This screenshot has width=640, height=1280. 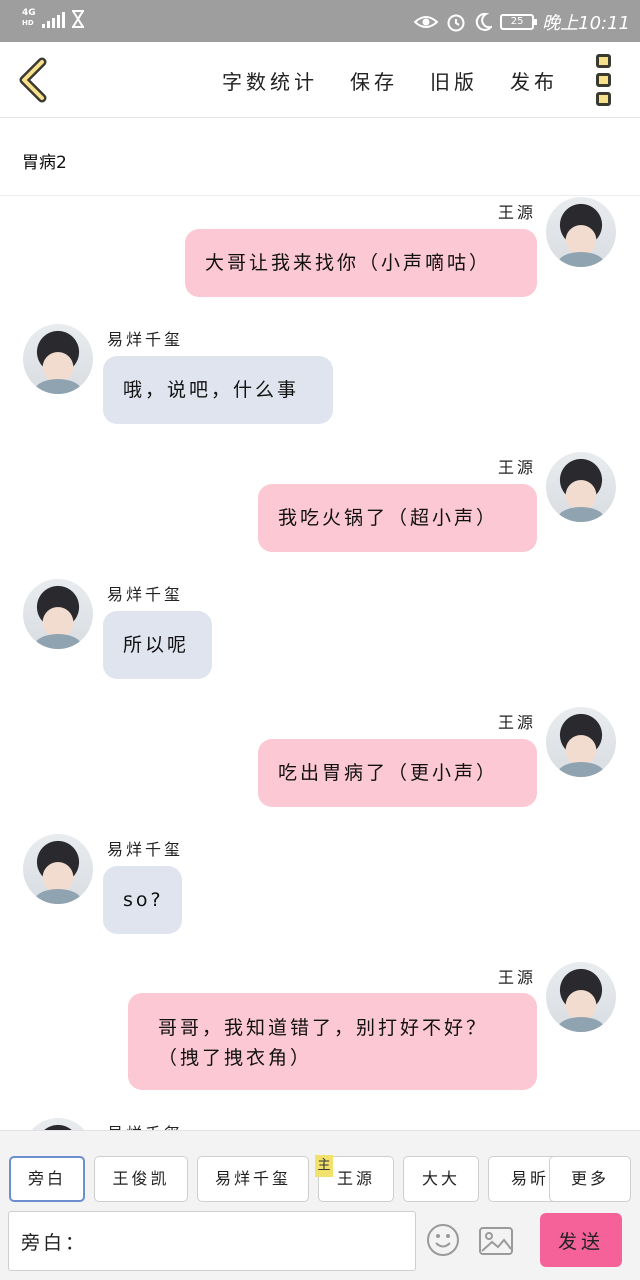 What do you see at coordinates (320, 1205) in the screenshot?
I see `composer-panel: 旁白 王俊凯 易烊千玺 王源 主 大大 易昕 更多 发送` at bounding box center [320, 1205].